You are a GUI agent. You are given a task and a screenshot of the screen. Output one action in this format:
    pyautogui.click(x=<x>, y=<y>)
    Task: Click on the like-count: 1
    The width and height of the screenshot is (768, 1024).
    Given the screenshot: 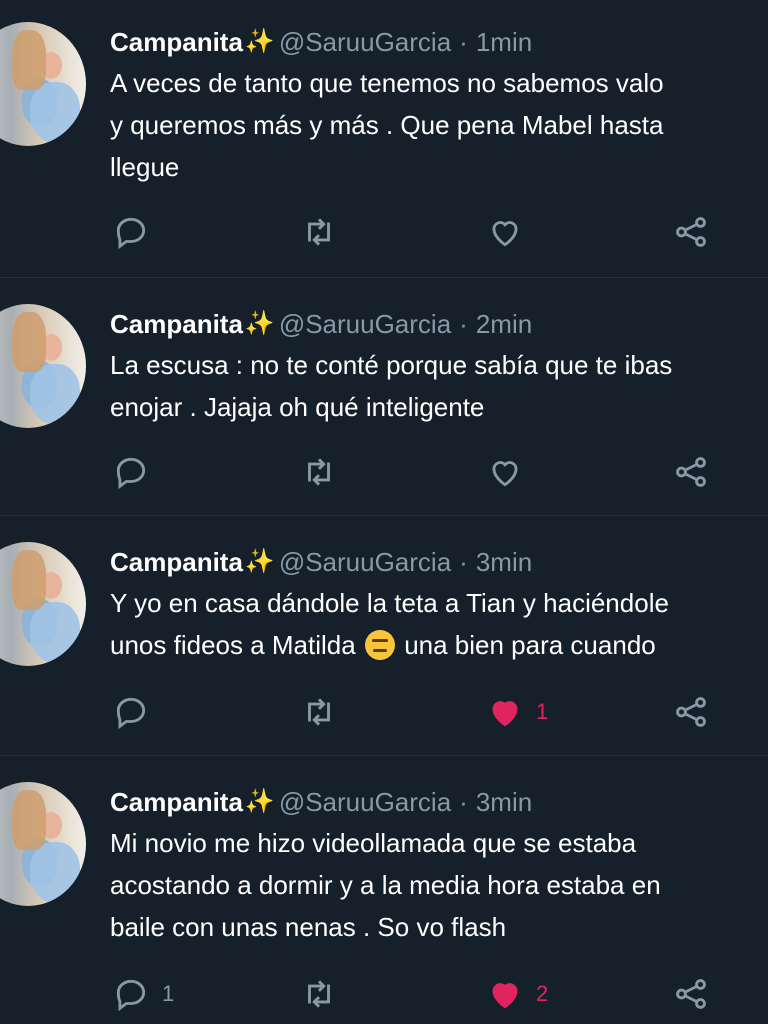 What is the action you would take?
    pyautogui.click(x=542, y=711)
    